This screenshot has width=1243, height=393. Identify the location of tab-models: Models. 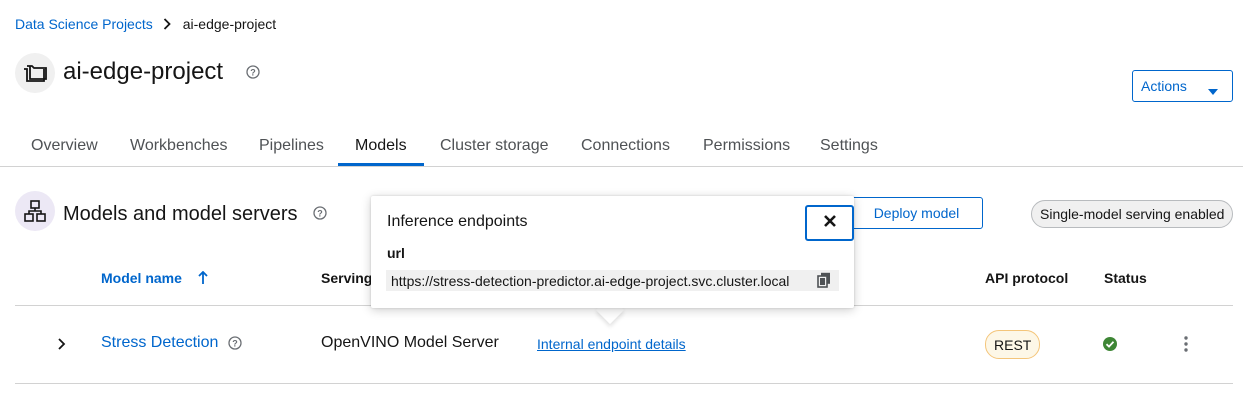
(381, 146).